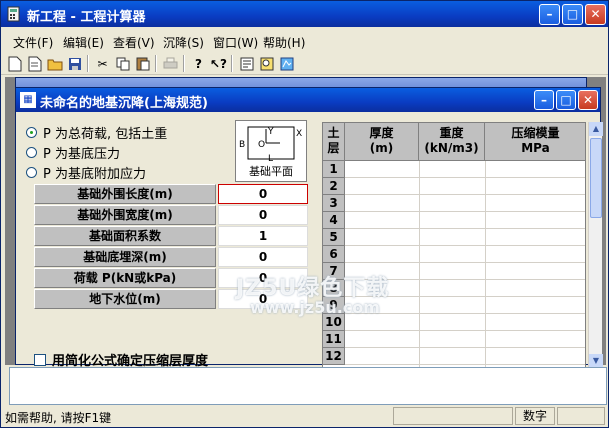  Describe the element at coordinates (596, 178) in the screenshot. I see `scroll-thumb` at that location.